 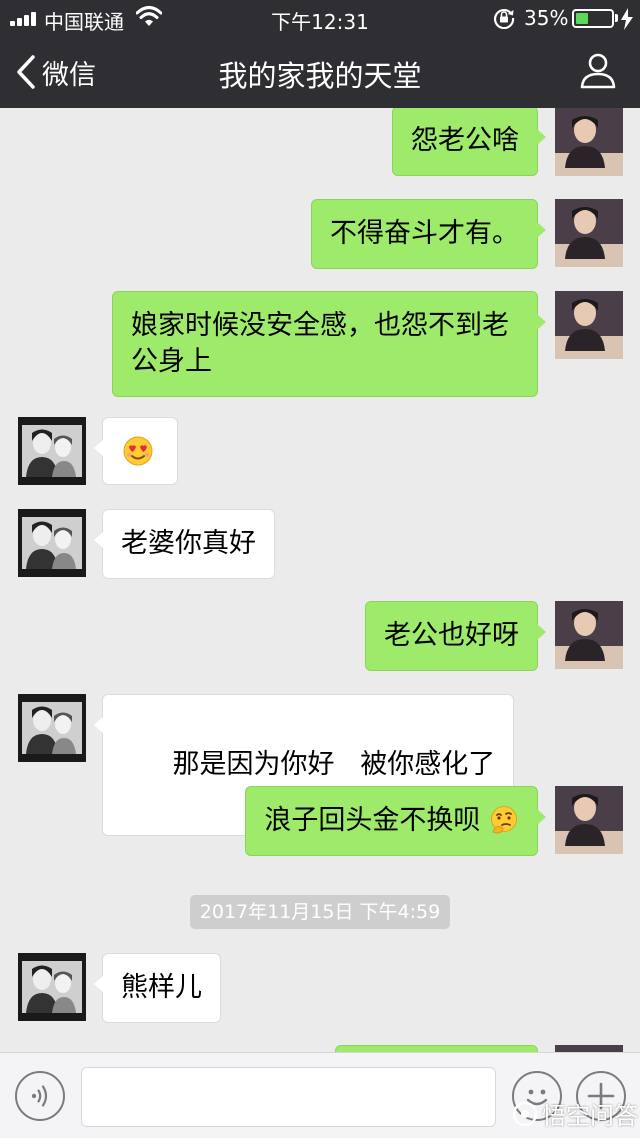 I want to click on voice-button, so click(x=40, y=1096).